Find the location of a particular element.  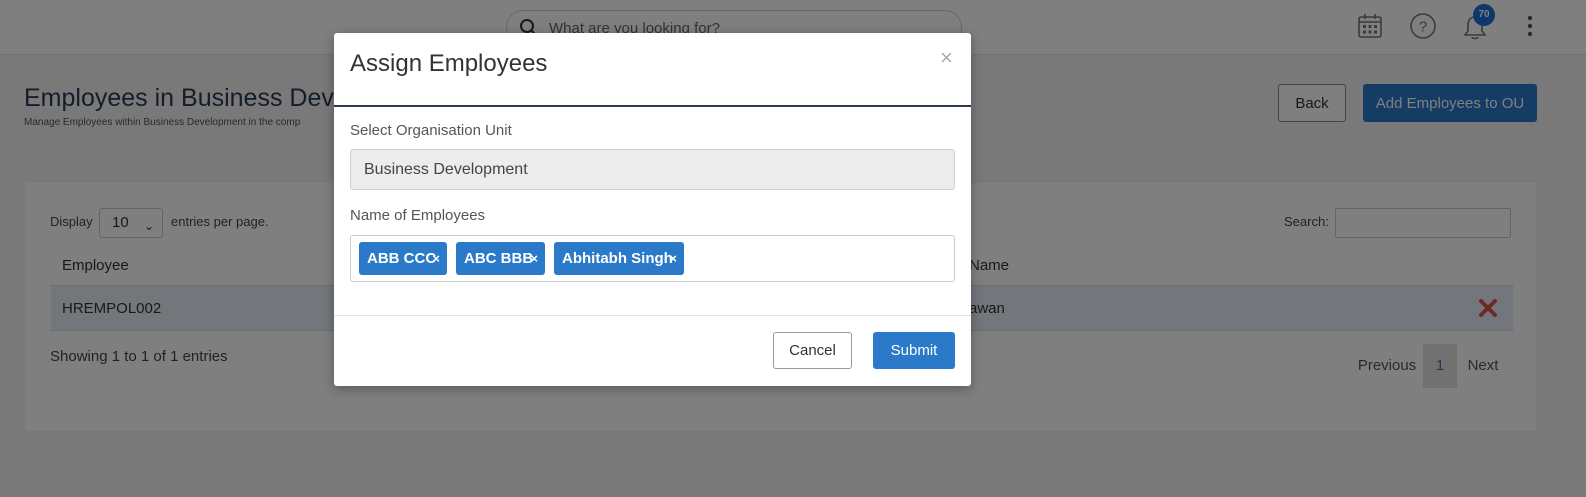

employees-label: Name of Employees is located at coordinates (418, 215).